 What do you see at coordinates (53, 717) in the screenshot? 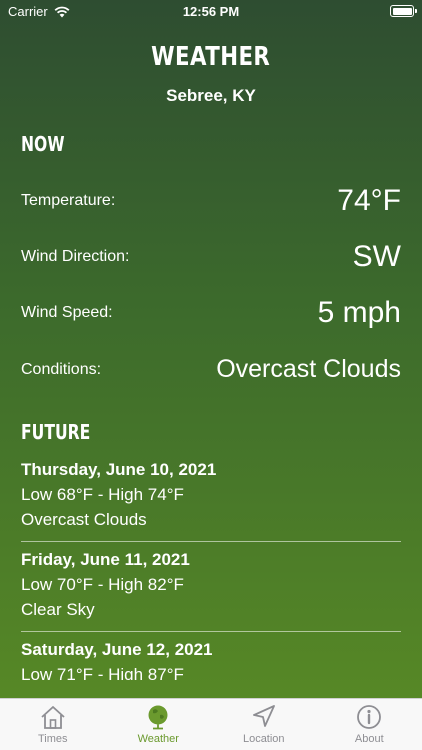
I see `house-icon` at bounding box center [53, 717].